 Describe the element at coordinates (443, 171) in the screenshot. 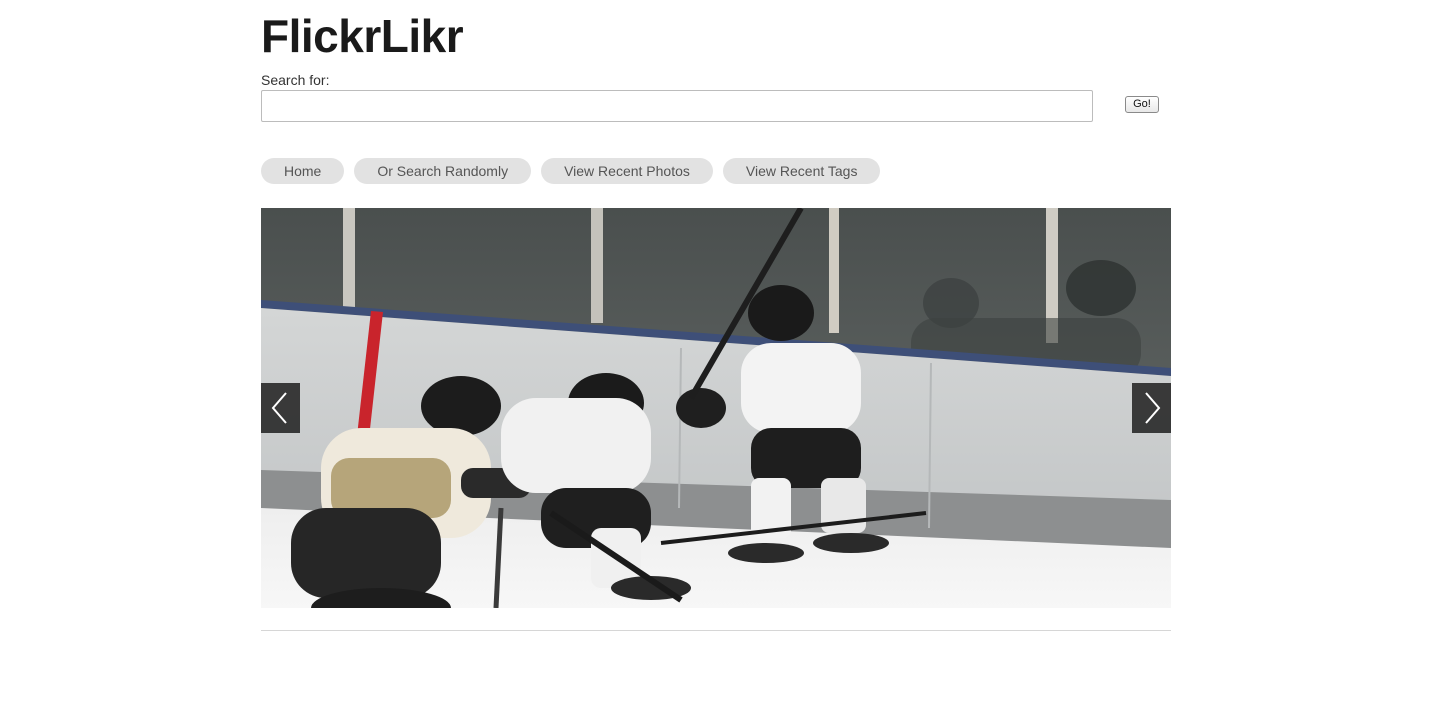

I see `nav-search-randomly: Or Search Randomly` at that location.